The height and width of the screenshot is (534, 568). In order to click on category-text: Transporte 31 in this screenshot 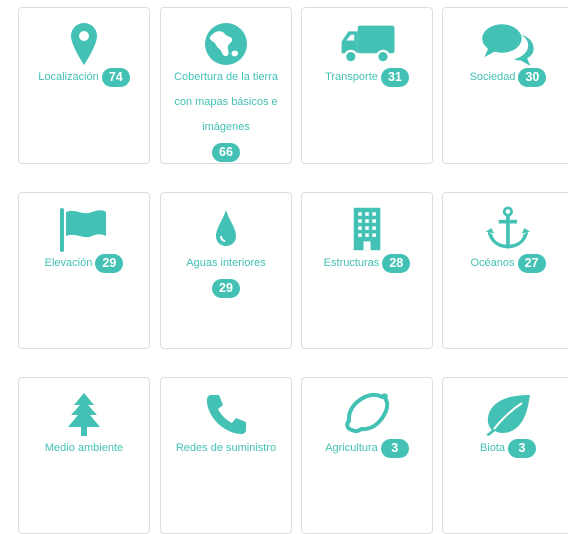, I will do `click(367, 77)`.